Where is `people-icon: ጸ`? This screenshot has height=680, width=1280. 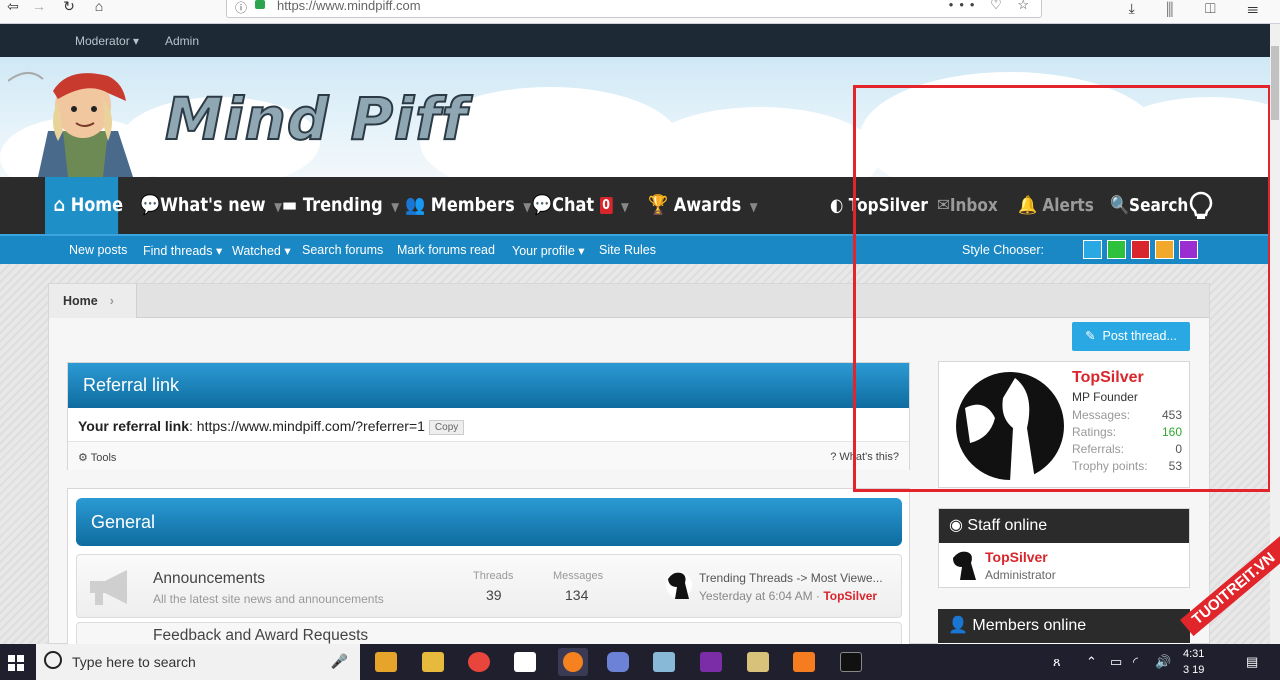 people-icon: ጸ is located at coordinates (1057, 662).